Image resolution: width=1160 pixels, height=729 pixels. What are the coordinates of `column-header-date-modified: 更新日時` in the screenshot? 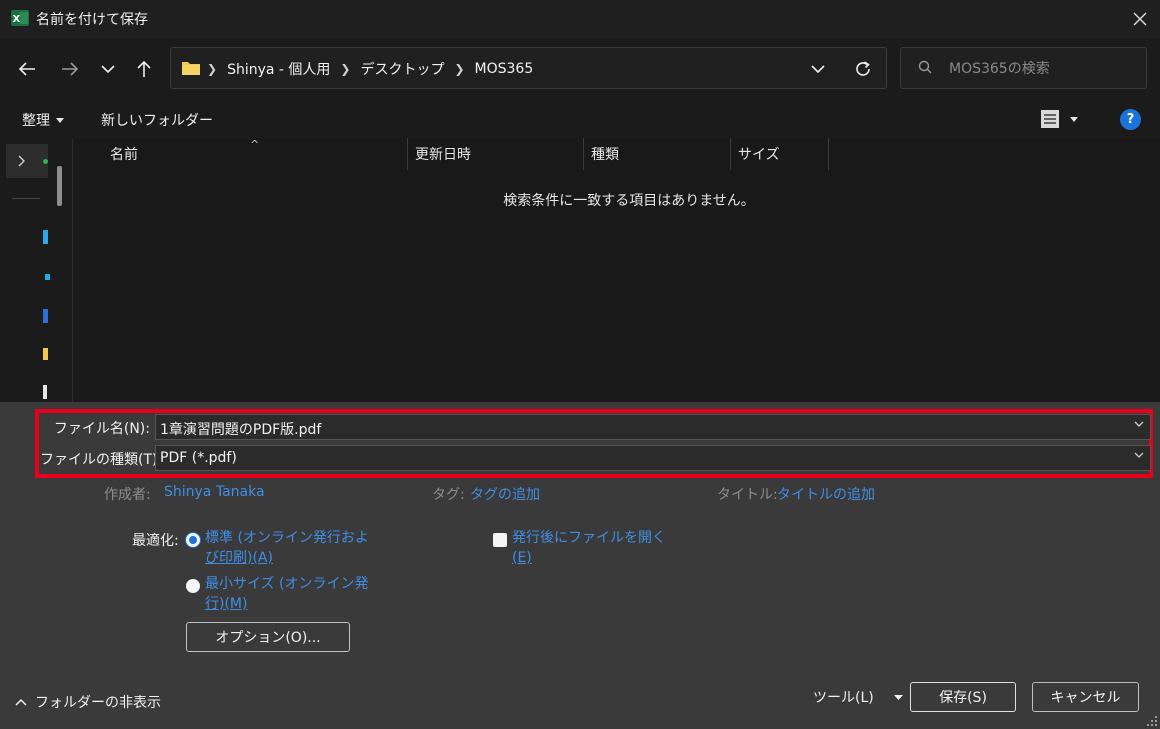 It's located at (443, 154).